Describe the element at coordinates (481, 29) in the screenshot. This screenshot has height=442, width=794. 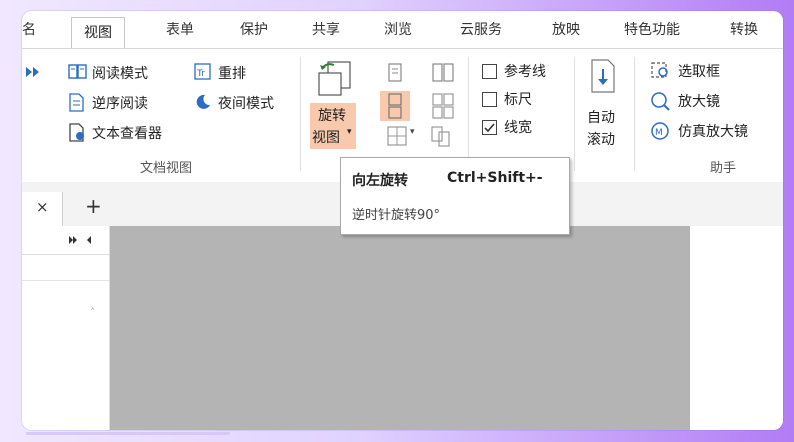
I see `tab-cloud: 云服务` at that location.